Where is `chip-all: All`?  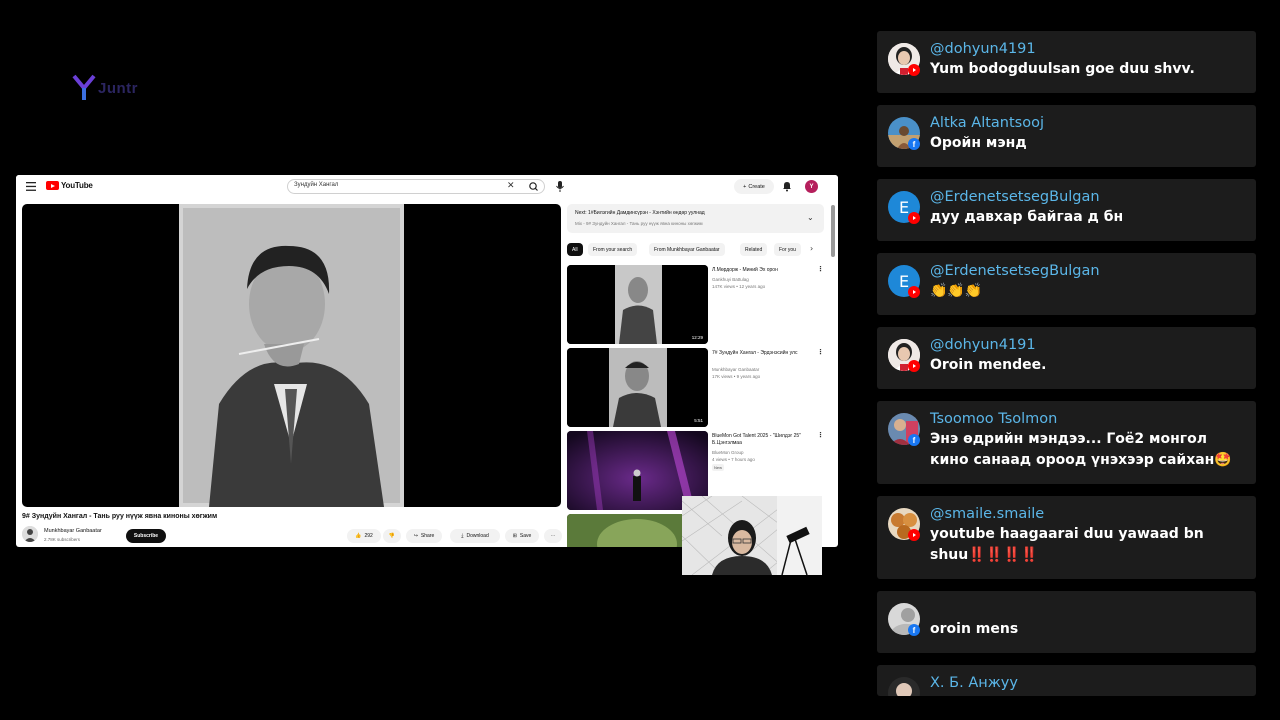 chip-all: All is located at coordinates (575, 249).